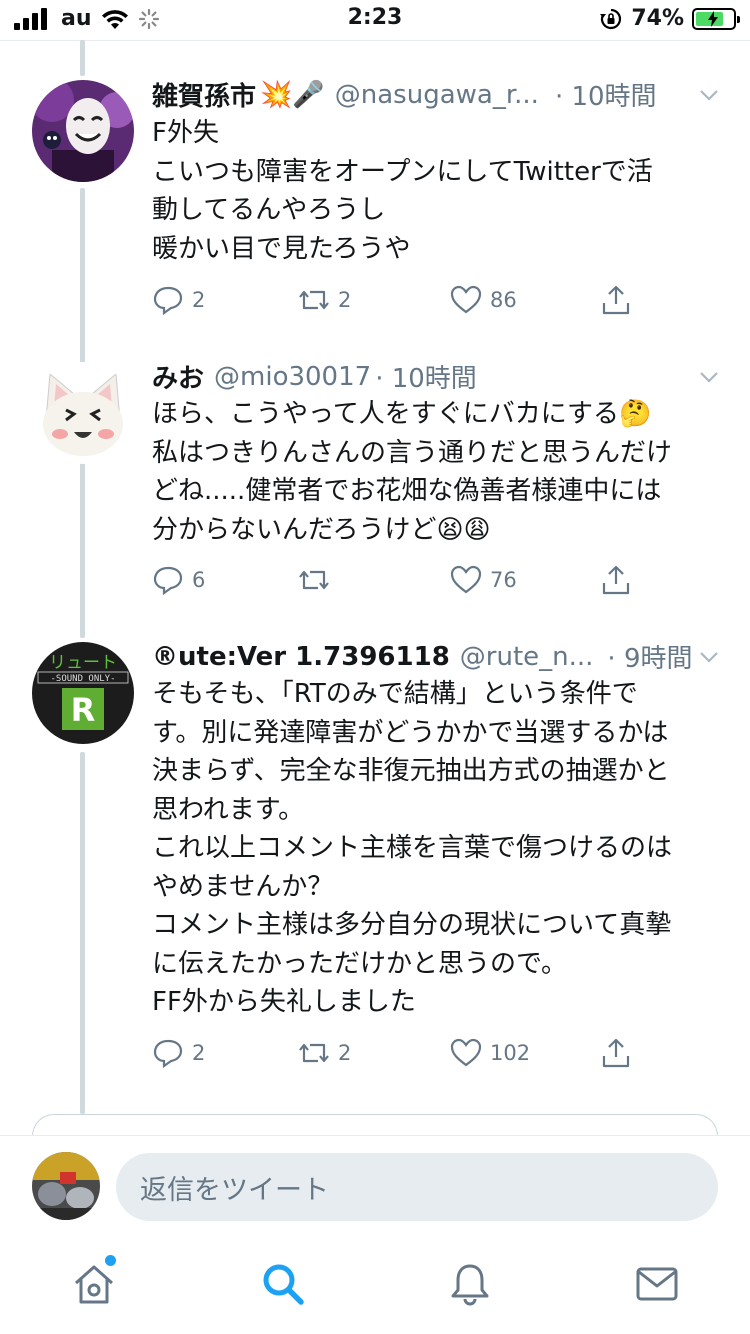 This screenshot has height=1334, width=750. What do you see at coordinates (321, 529) in the screenshot?
I see `tweet-line: 分からないんだろうけど😫😩` at bounding box center [321, 529].